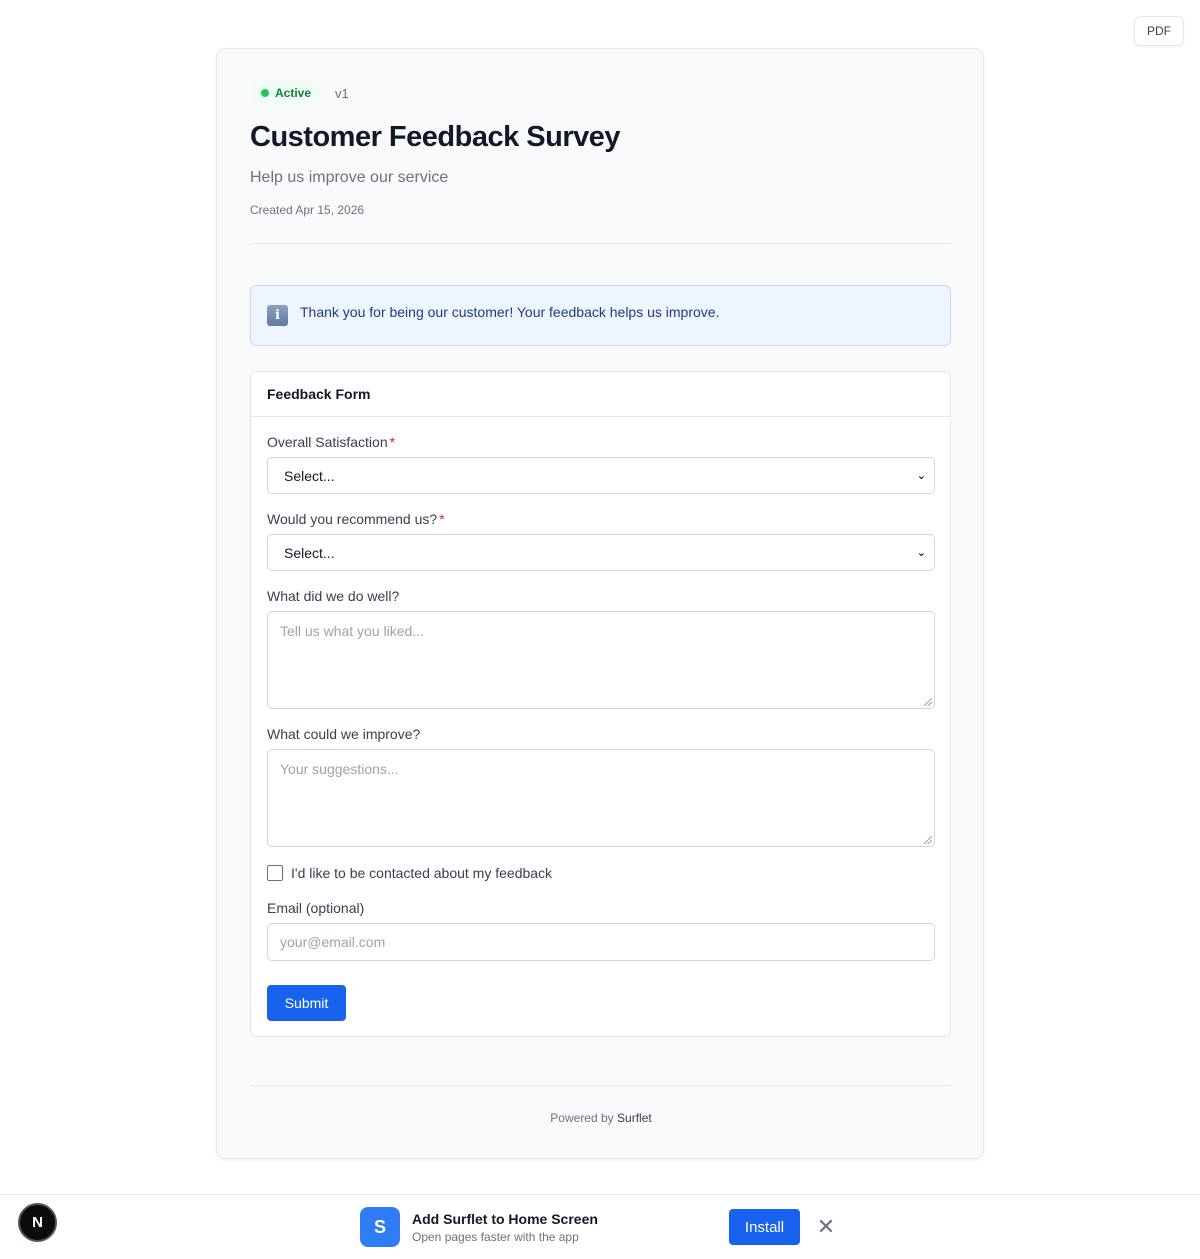 This screenshot has height=1259, width=1200. Describe the element at coordinates (331, 442) in the screenshot. I see `satisfaction-label: Overall Satisfaction *` at that location.